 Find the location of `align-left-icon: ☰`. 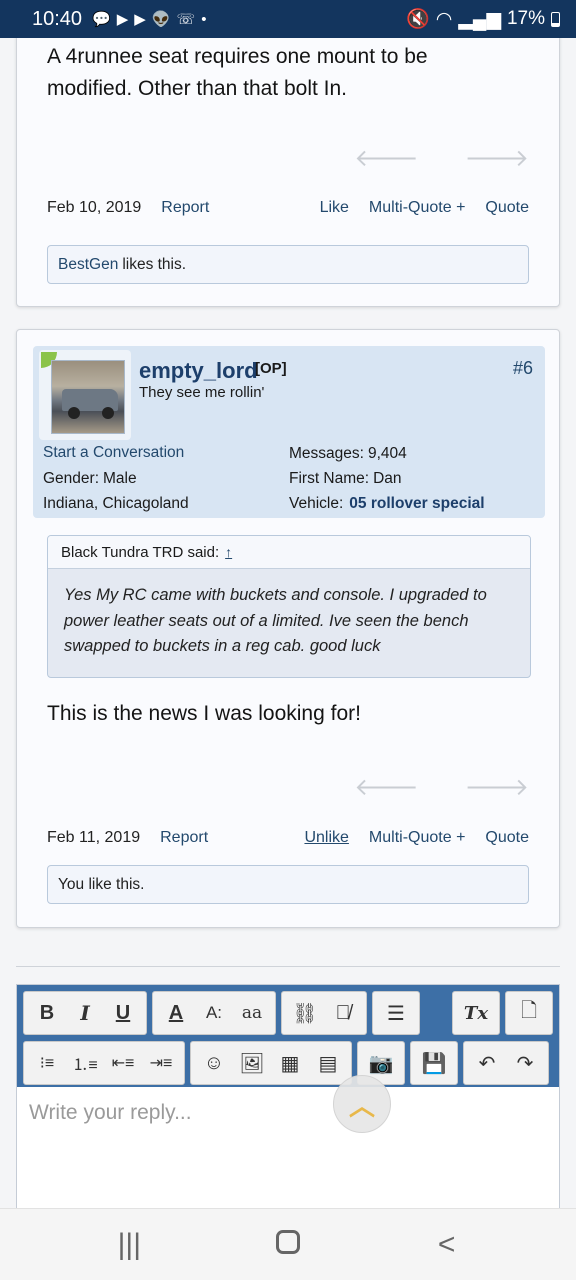

align-left-icon: ☰ is located at coordinates (396, 1013).